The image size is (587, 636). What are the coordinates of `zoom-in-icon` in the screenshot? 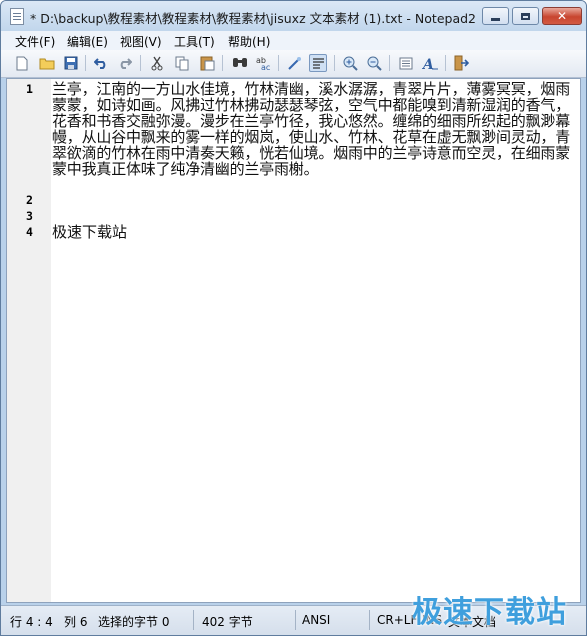 It's located at (350, 63).